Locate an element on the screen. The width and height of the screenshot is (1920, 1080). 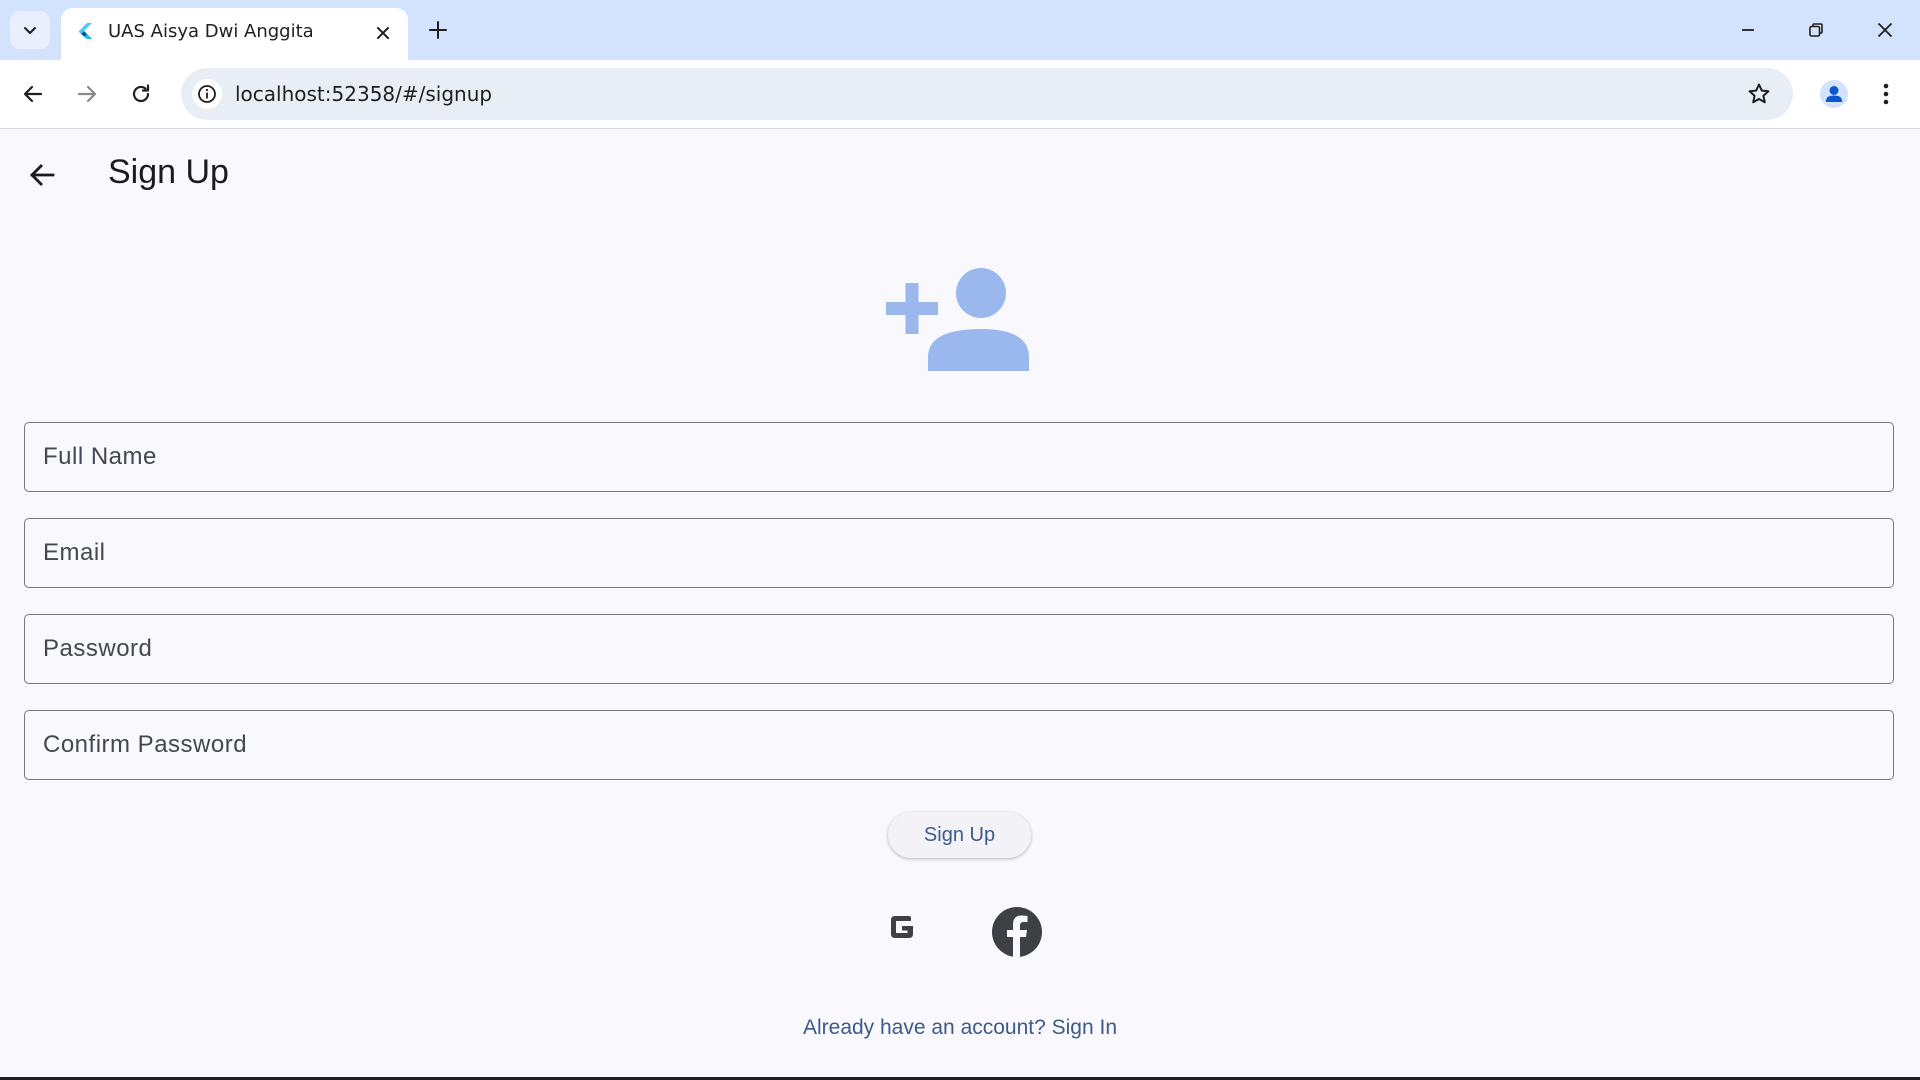
bookmark-button is located at coordinates (1759, 94).